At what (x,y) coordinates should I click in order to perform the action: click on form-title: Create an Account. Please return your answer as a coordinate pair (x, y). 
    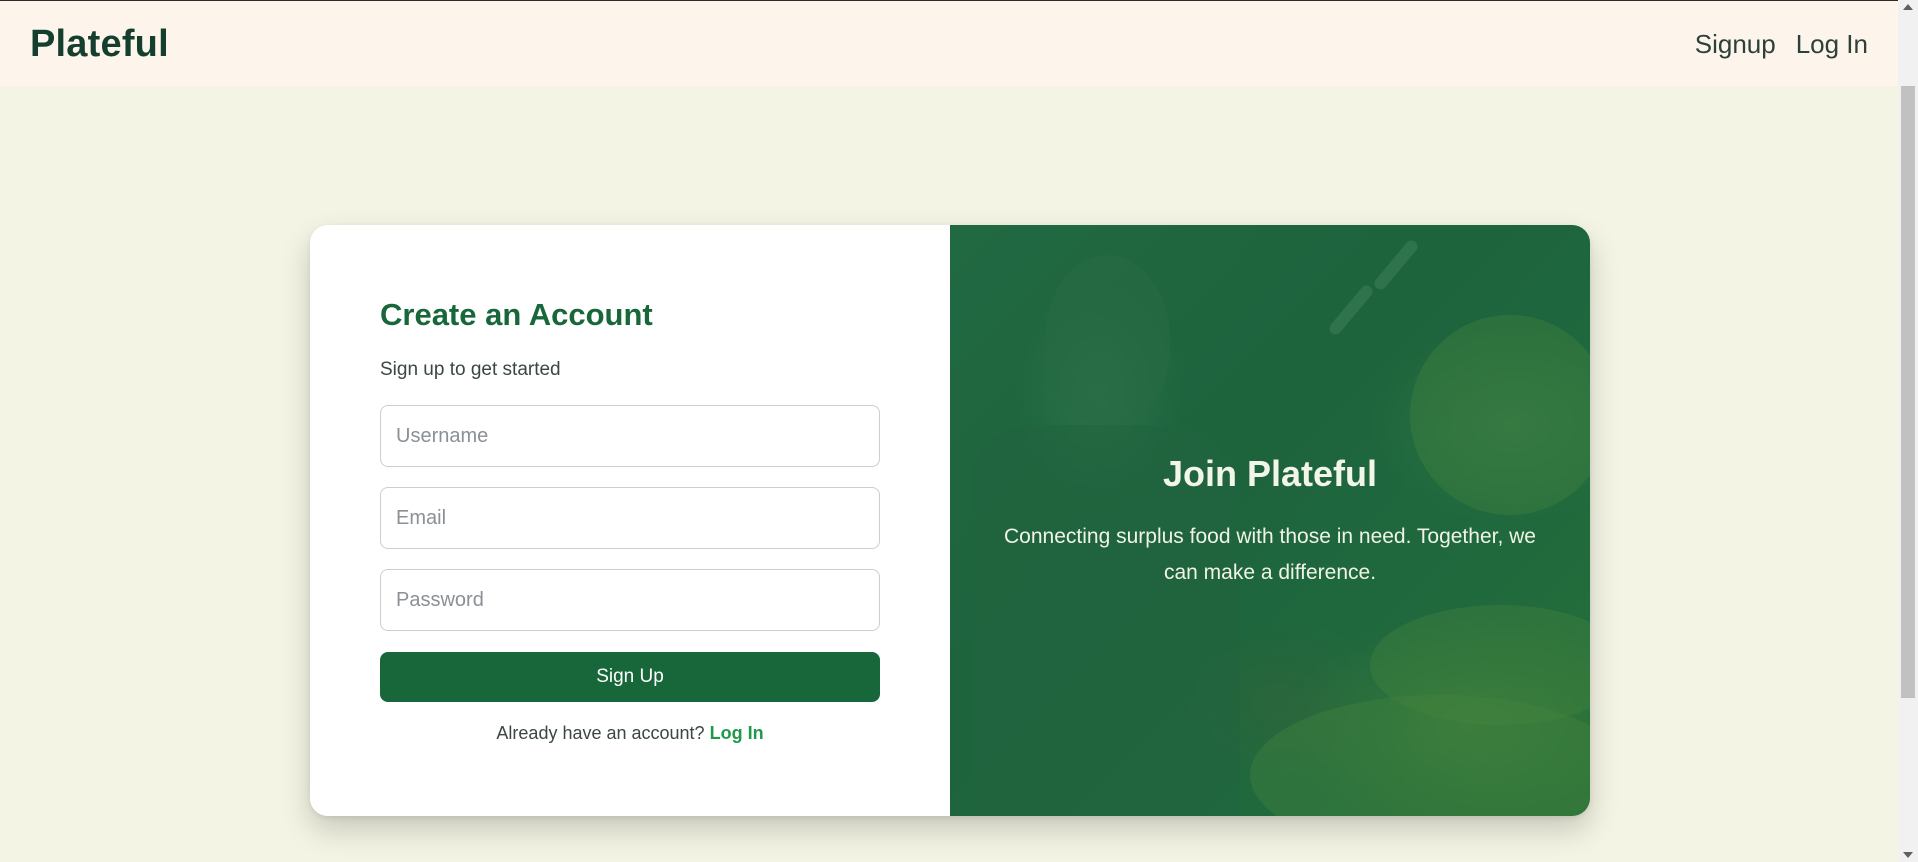
    Looking at the image, I should click on (516, 314).